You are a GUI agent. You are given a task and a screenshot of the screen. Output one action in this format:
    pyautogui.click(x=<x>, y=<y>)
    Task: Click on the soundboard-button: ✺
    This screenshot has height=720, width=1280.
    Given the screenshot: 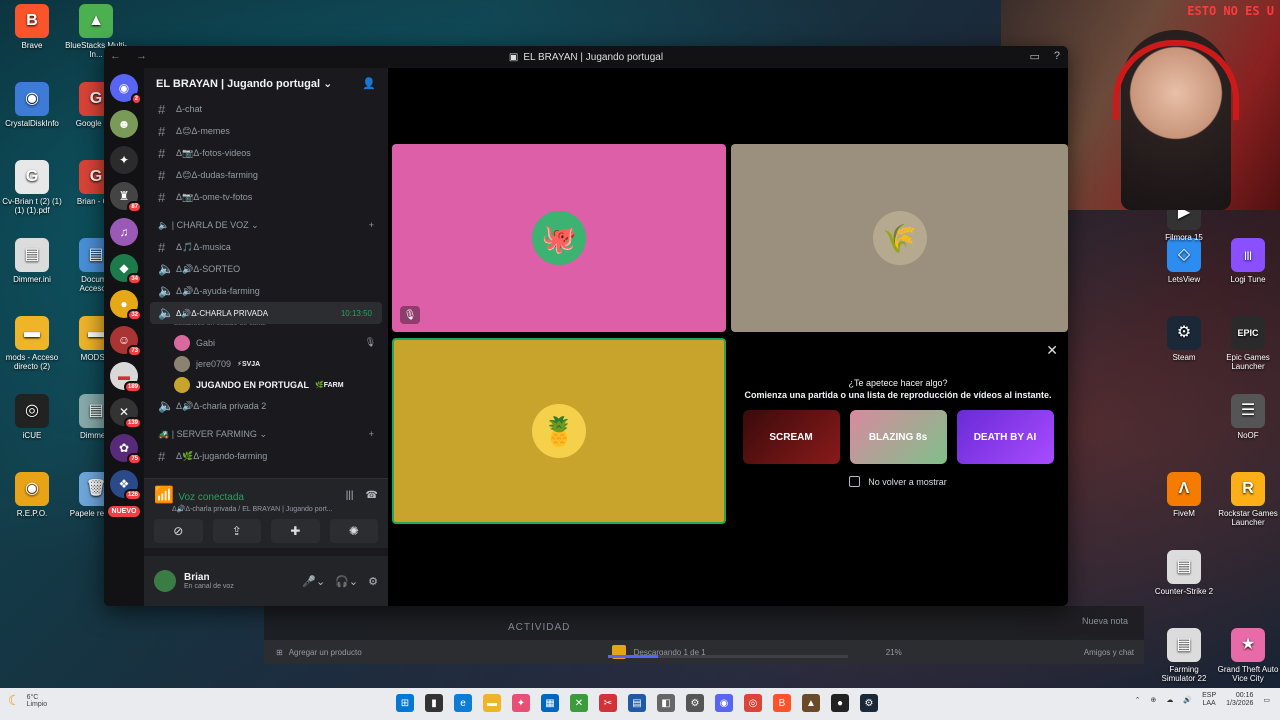 What is the action you would take?
    pyautogui.click(x=353, y=531)
    